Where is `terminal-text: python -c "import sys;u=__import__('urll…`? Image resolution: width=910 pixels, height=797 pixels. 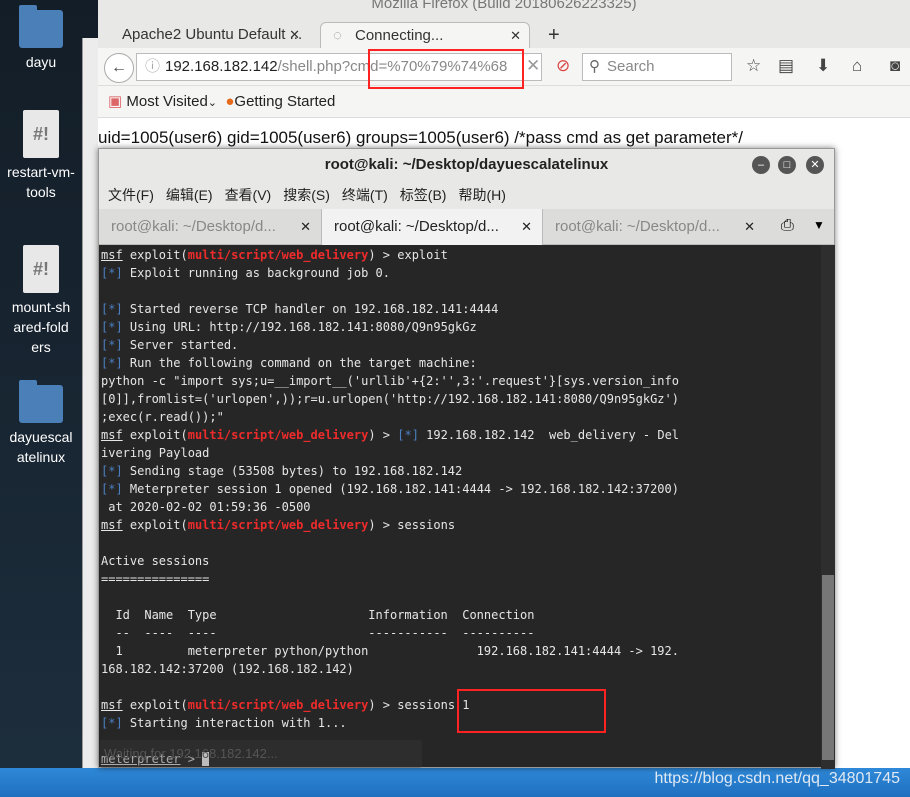
terminal-text: python -c "import sys;u=__import__('urll… is located at coordinates (390, 381).